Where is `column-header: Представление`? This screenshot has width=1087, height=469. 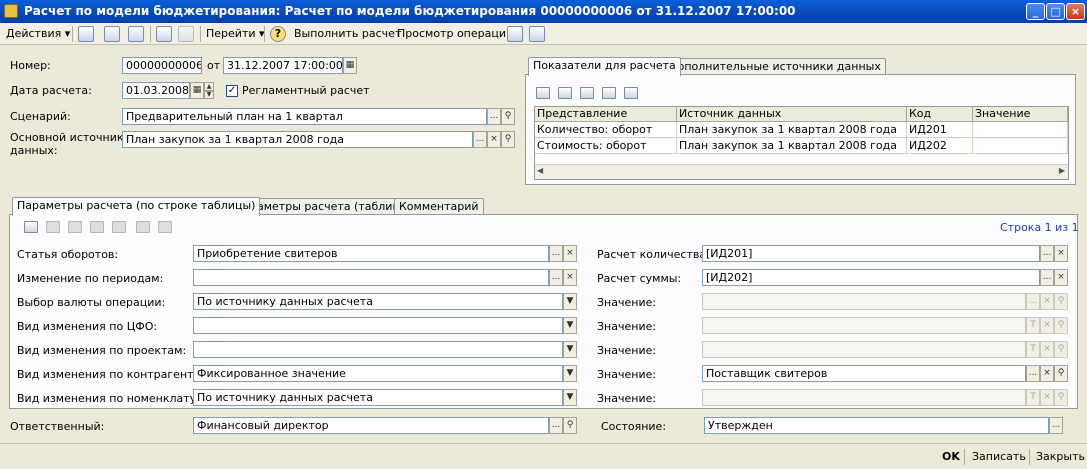 column-header: Представление is located at coordinates (606, 114).